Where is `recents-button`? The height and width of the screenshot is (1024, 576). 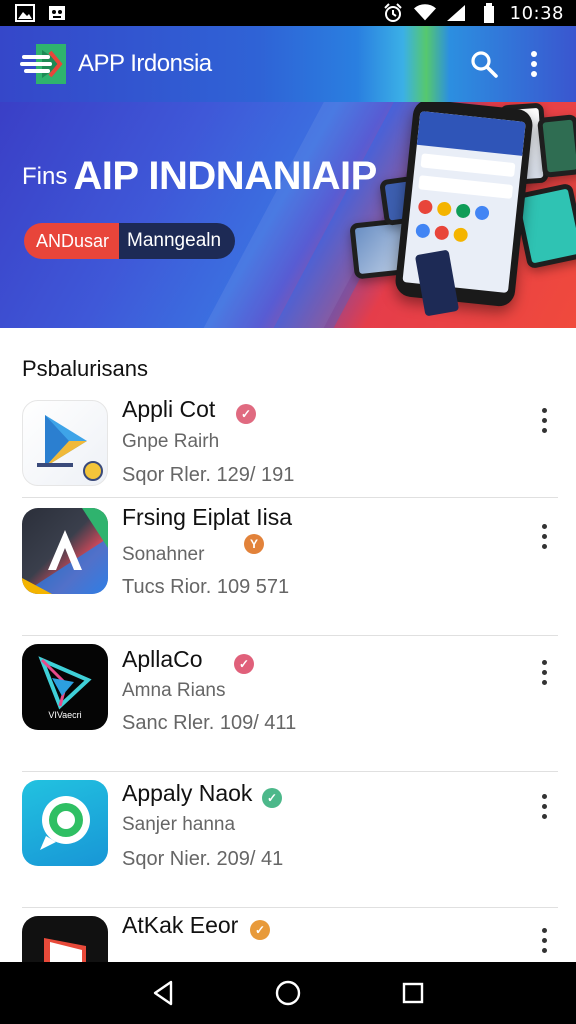 recents-button is located at coordinates (413, 993).